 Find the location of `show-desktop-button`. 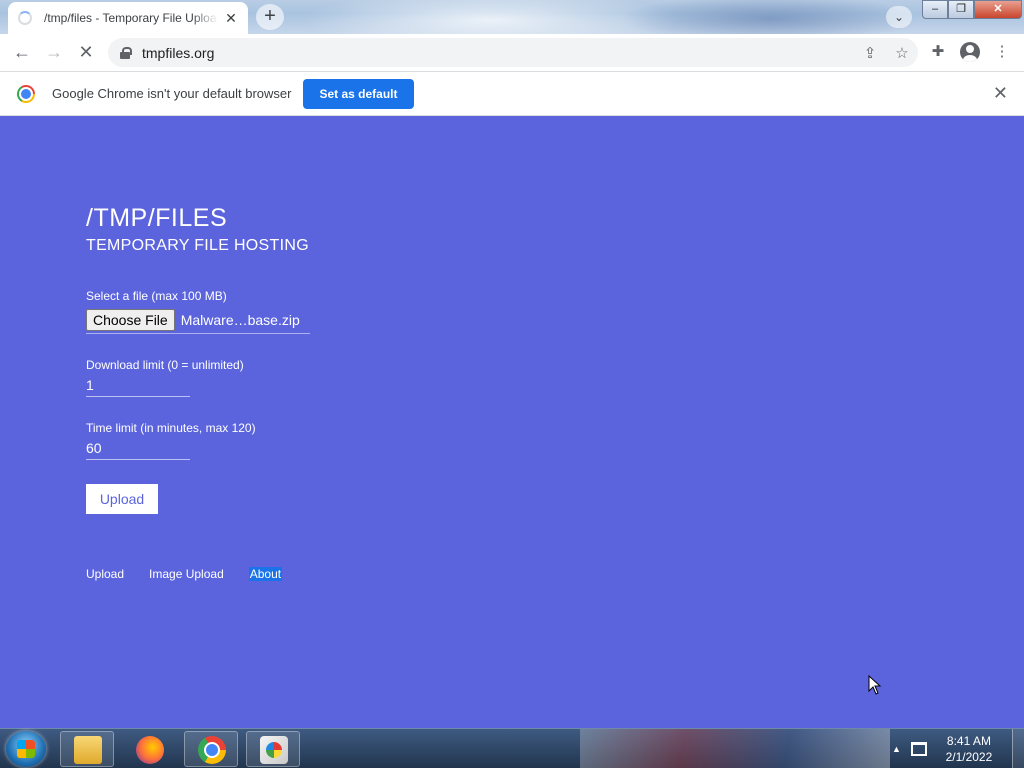

show-desktop-button is located at coordinates (1018, 748).